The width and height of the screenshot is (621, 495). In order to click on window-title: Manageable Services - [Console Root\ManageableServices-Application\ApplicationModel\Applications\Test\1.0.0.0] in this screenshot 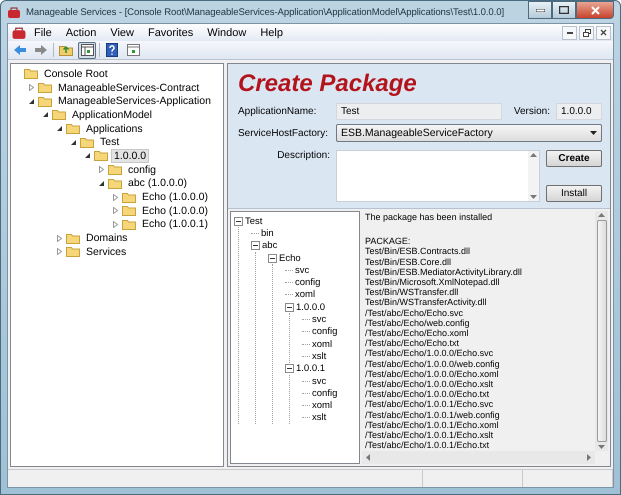, I will do `click(266, 12)`.